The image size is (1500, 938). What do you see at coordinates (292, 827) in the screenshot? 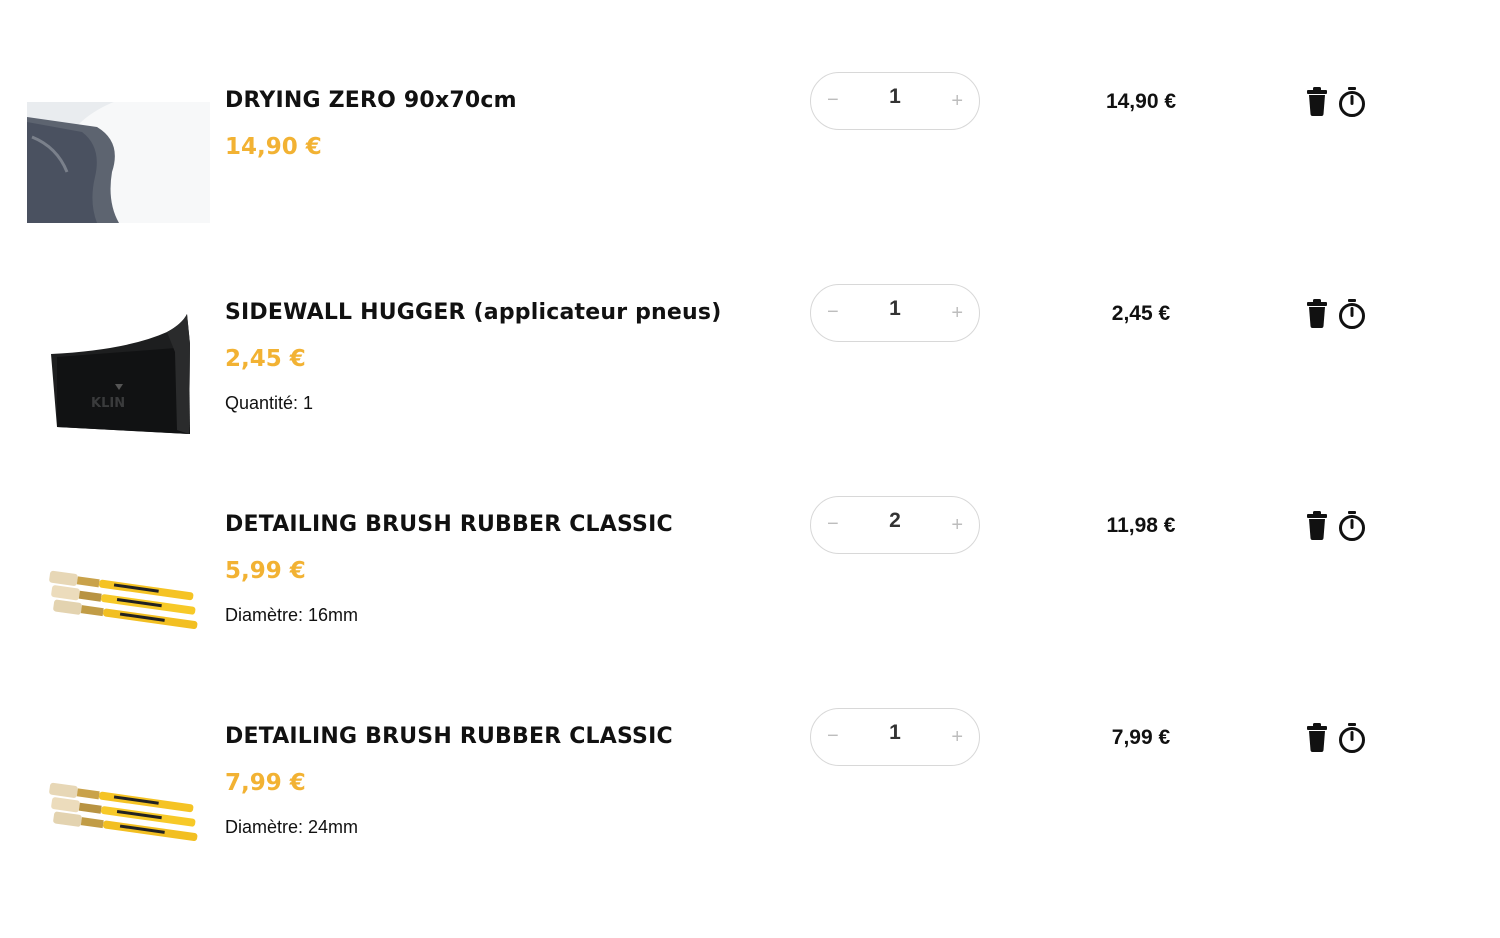
I see `variant-label: Diamètre: 24mm` at bounding box center [292, 827].